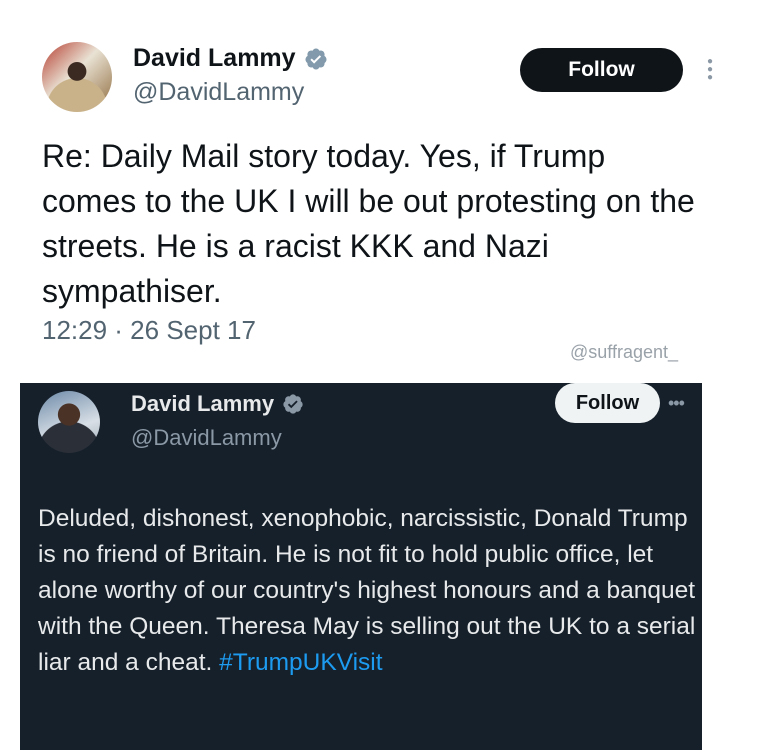 The height and width of the screenshot is (750, 761). I want to click on more-horizontal-icon: •••, so click(676, 403).